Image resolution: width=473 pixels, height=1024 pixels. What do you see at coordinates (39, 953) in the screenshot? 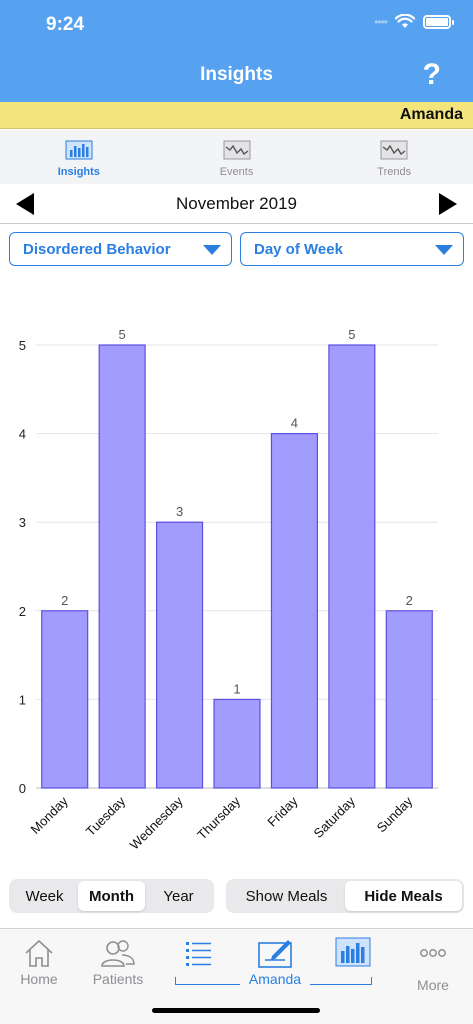
I see `home-icon` at bounding box center [39, 953].